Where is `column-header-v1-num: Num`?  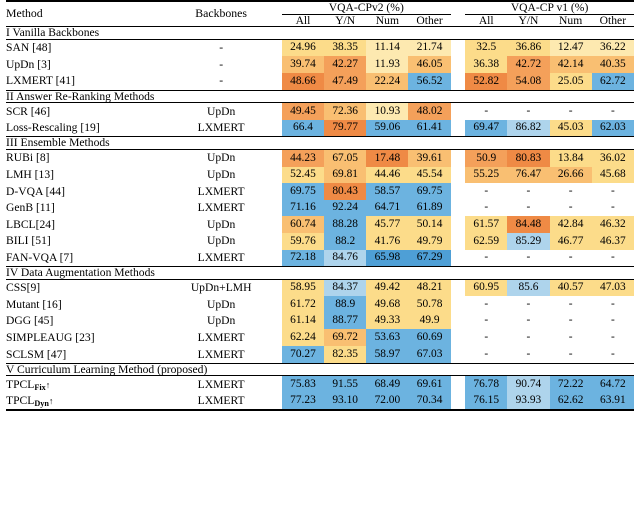
column-header-v1-num: Num is located at coordinates (571, 20).